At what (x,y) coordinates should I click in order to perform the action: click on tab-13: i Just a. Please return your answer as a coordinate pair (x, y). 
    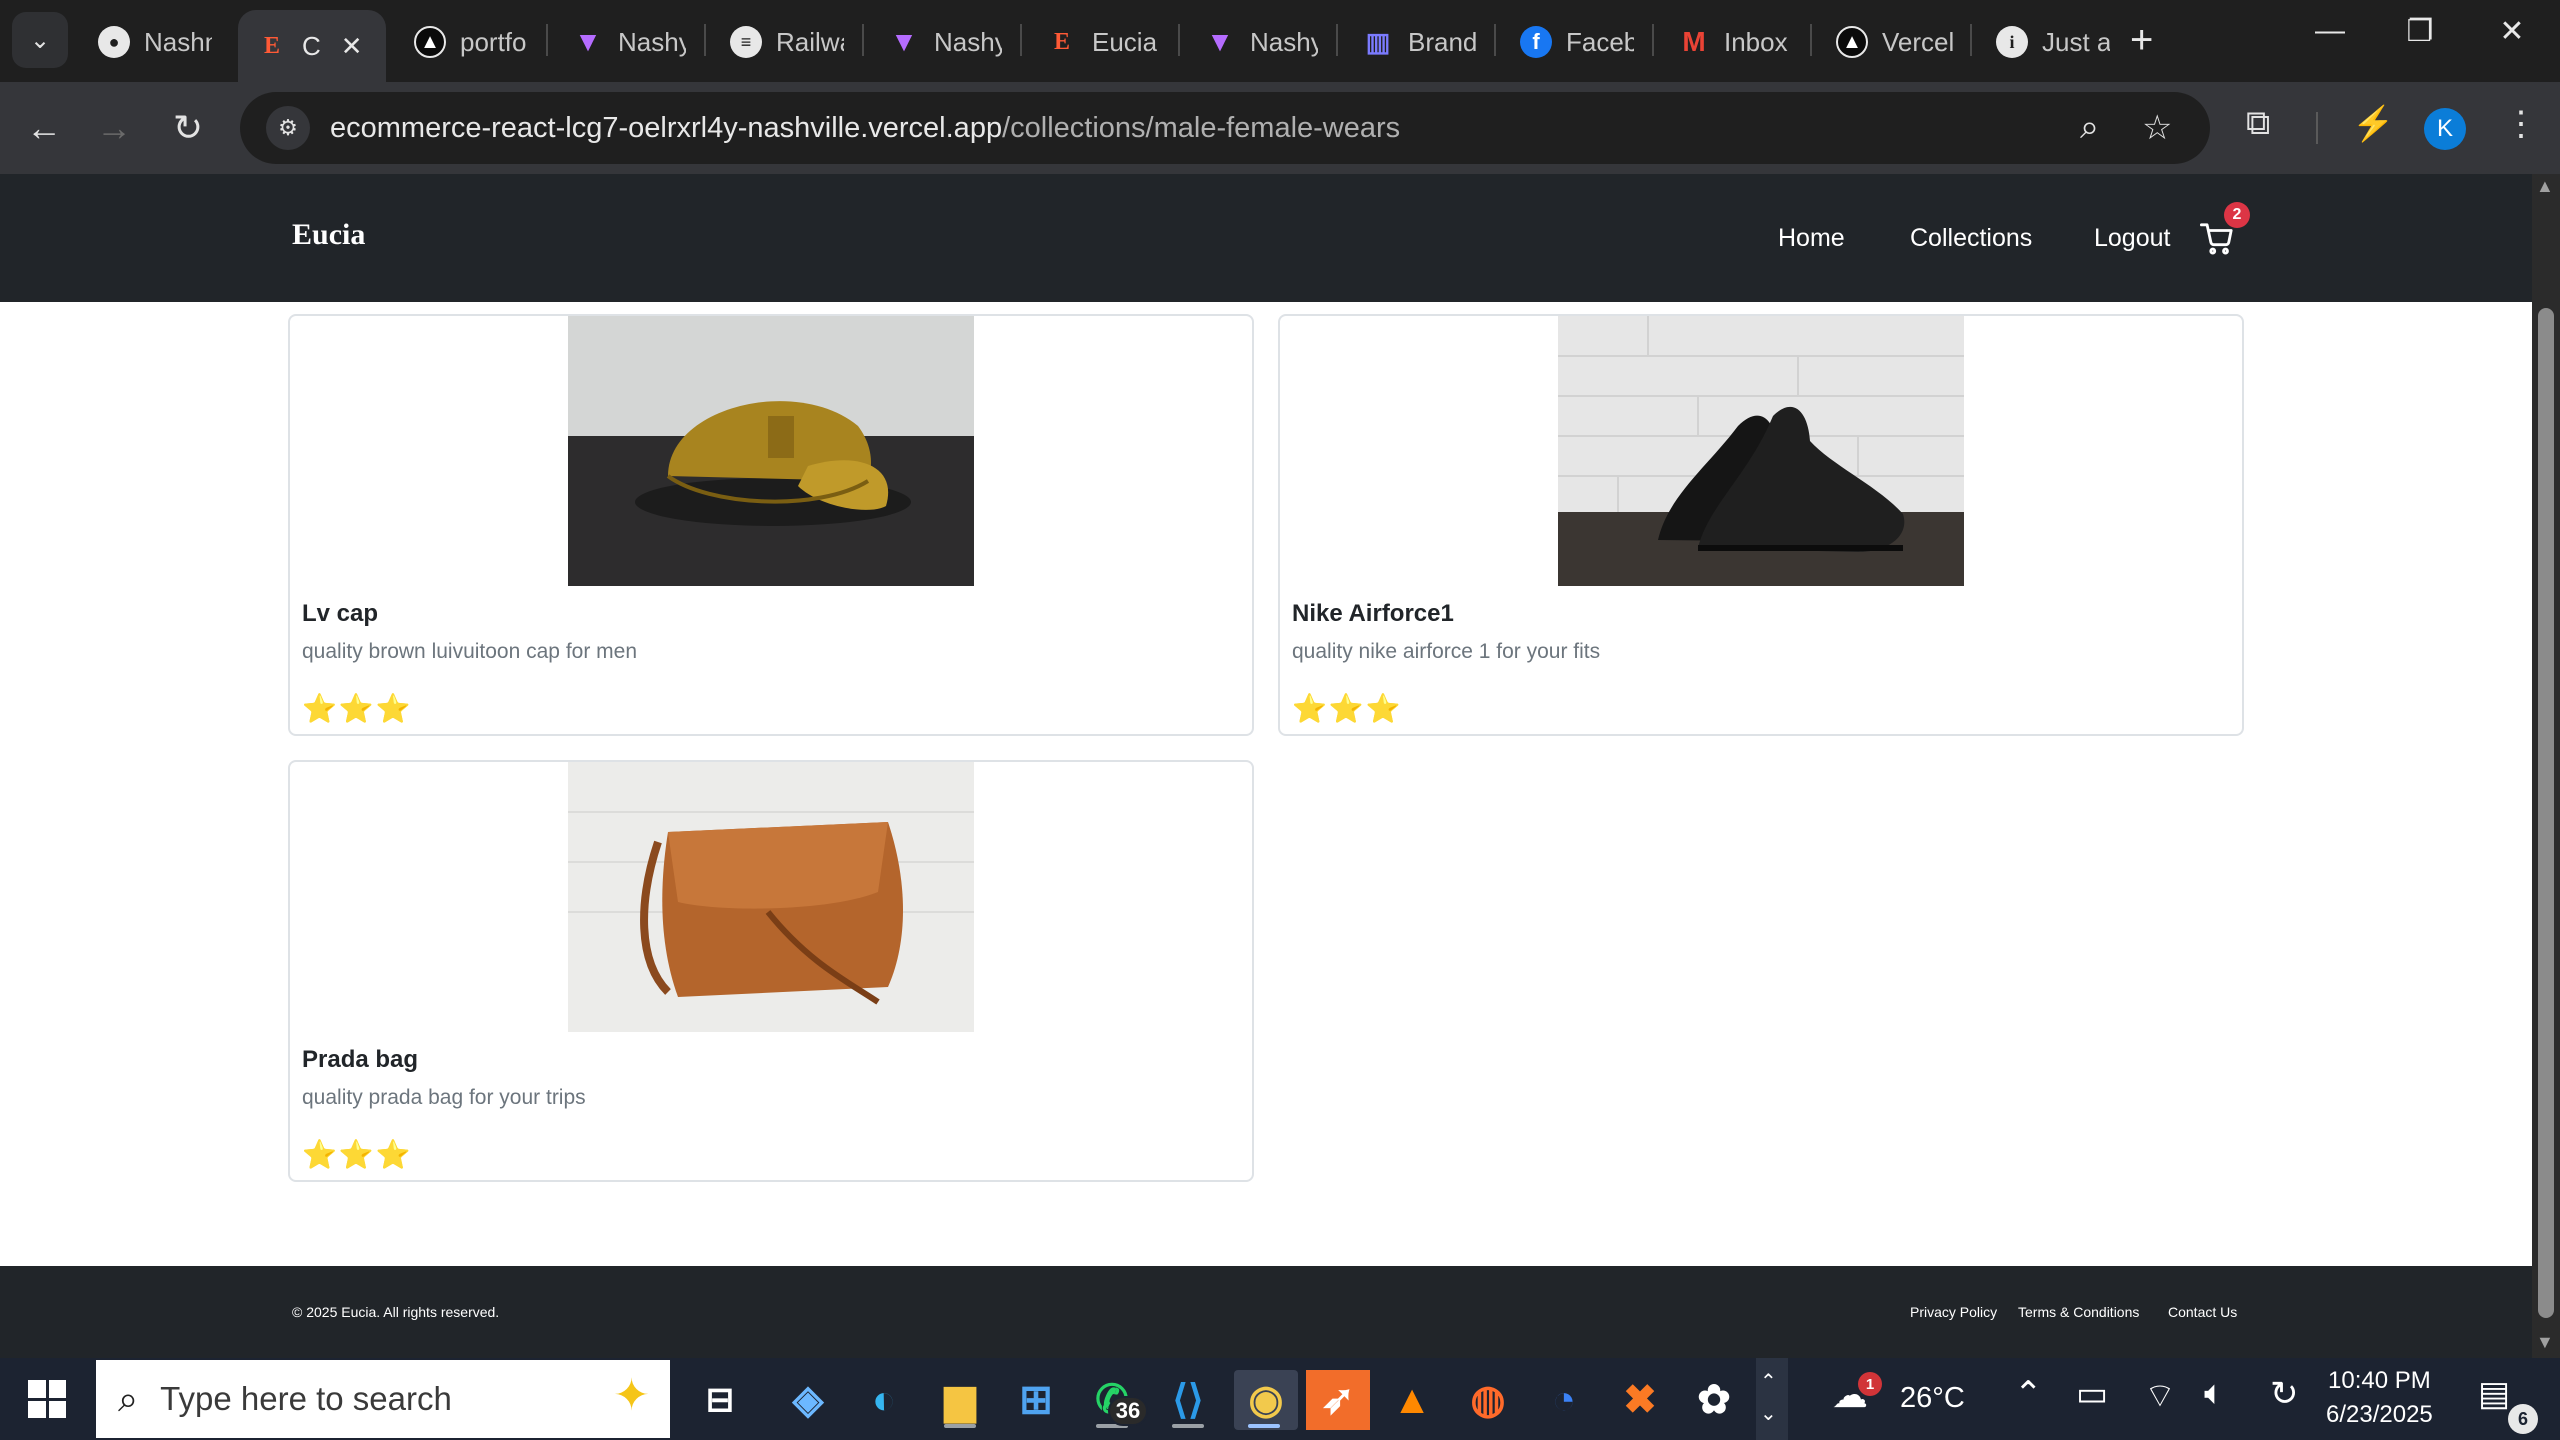
    Looking at the image, I should click on (2053, 42).